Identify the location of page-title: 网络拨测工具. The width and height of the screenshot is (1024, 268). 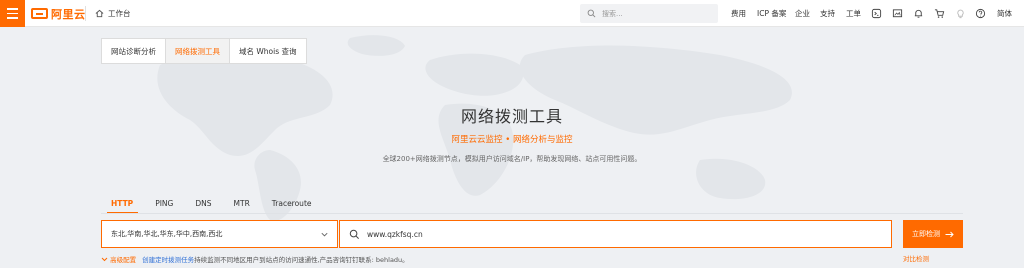
(511, 116).